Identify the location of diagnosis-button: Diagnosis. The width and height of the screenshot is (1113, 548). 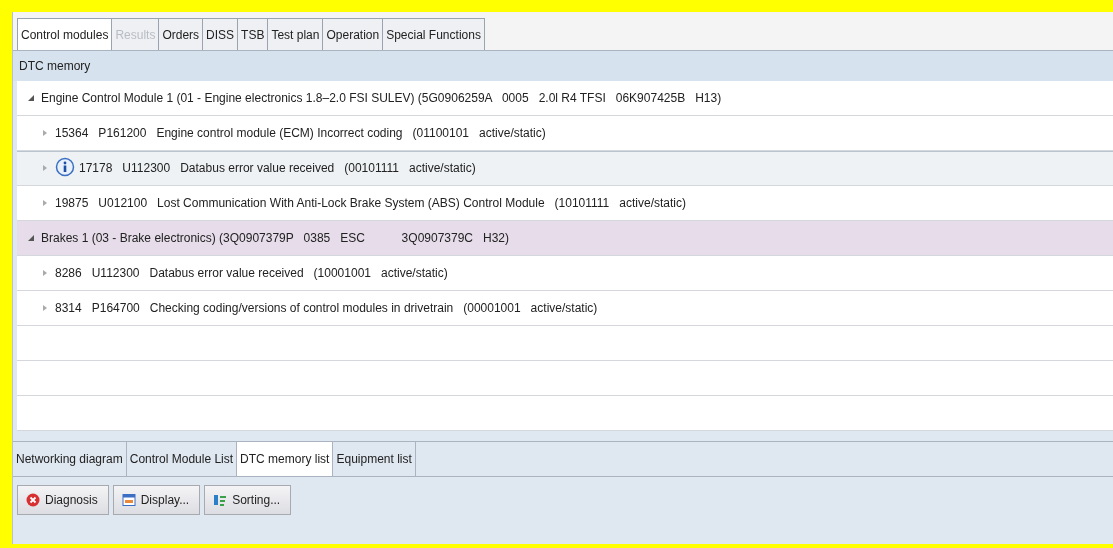
(63, 500).